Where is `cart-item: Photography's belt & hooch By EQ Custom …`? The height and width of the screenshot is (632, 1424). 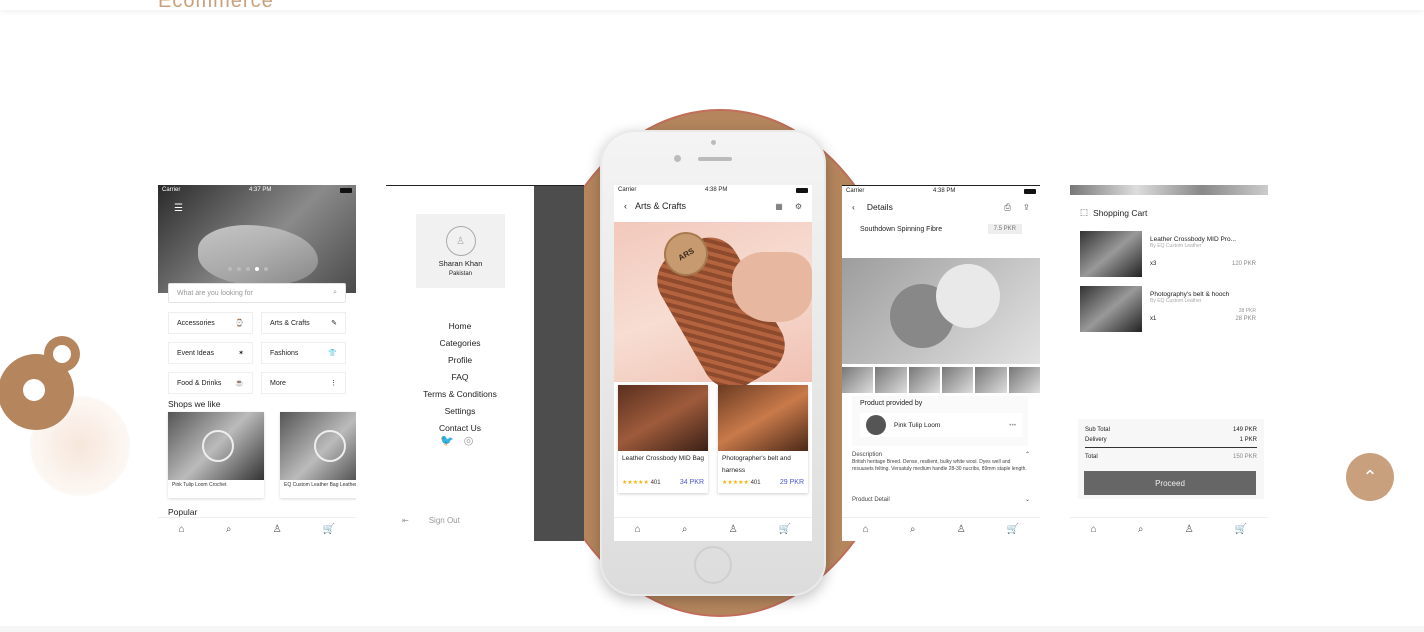 cart-item: Photography's belt & hooch By EQ Custom … is located at coordinates (1168, 309).